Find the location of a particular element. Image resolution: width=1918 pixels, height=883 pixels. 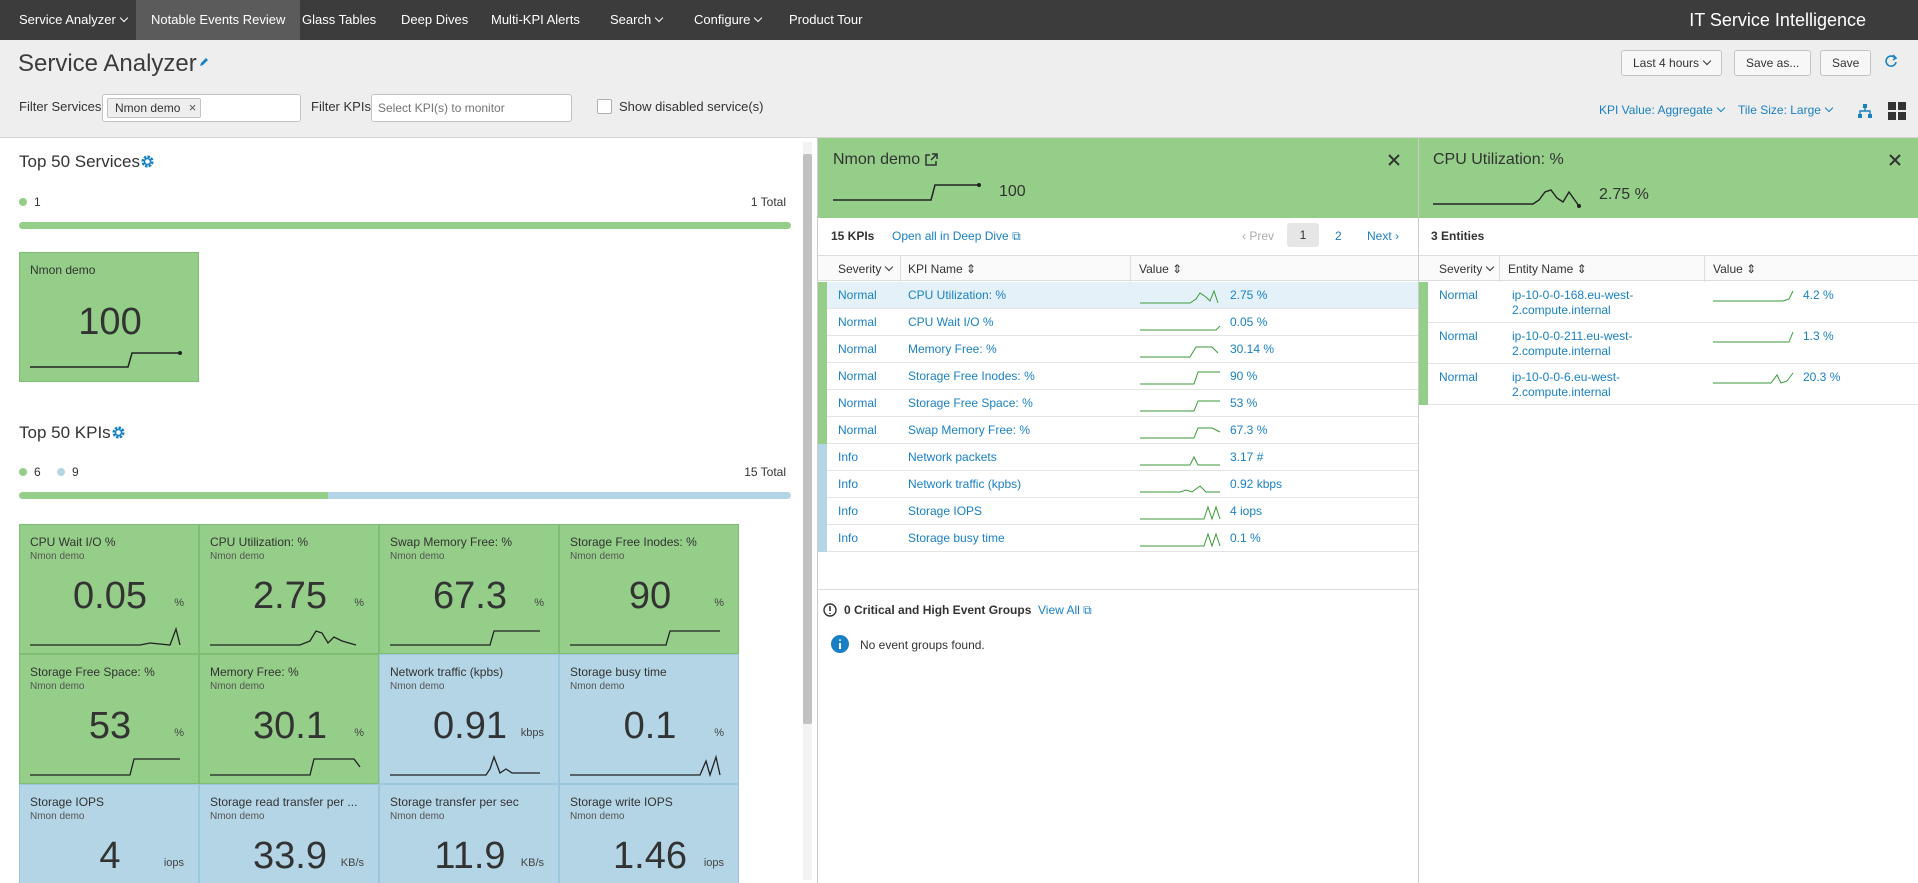

kpi-tile: CPU Utilization: % Nmon demo 2.75% is located at coordinates (289, 589).